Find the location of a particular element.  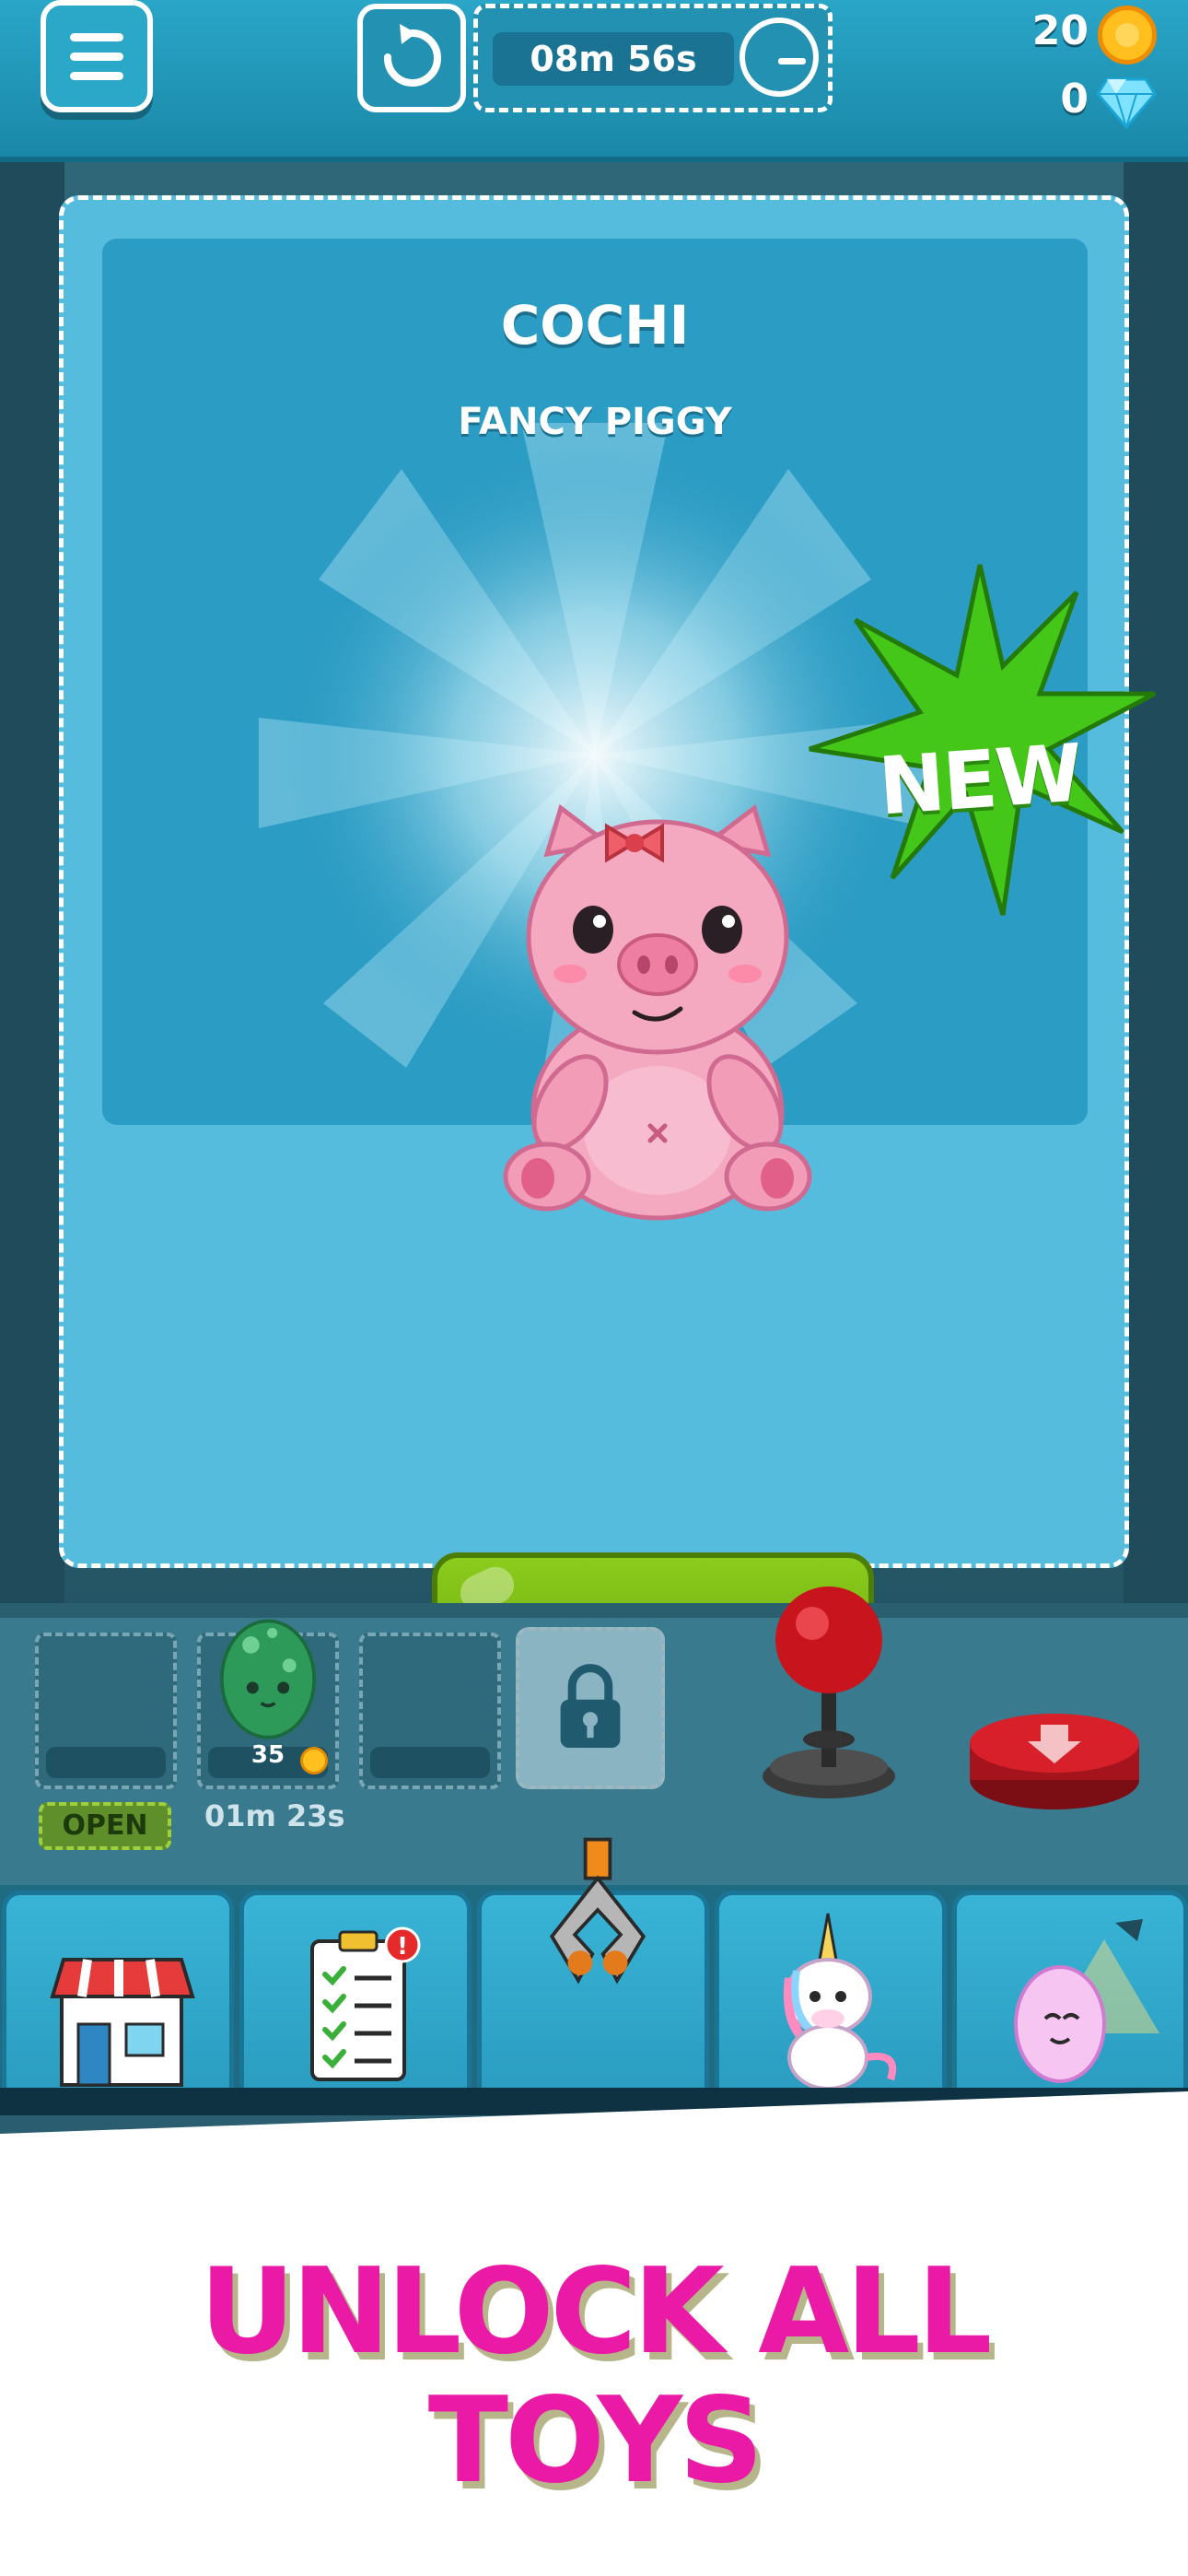

promo-headline: UNLOCK ALL TOYS is located at coordinates (594, 2377).